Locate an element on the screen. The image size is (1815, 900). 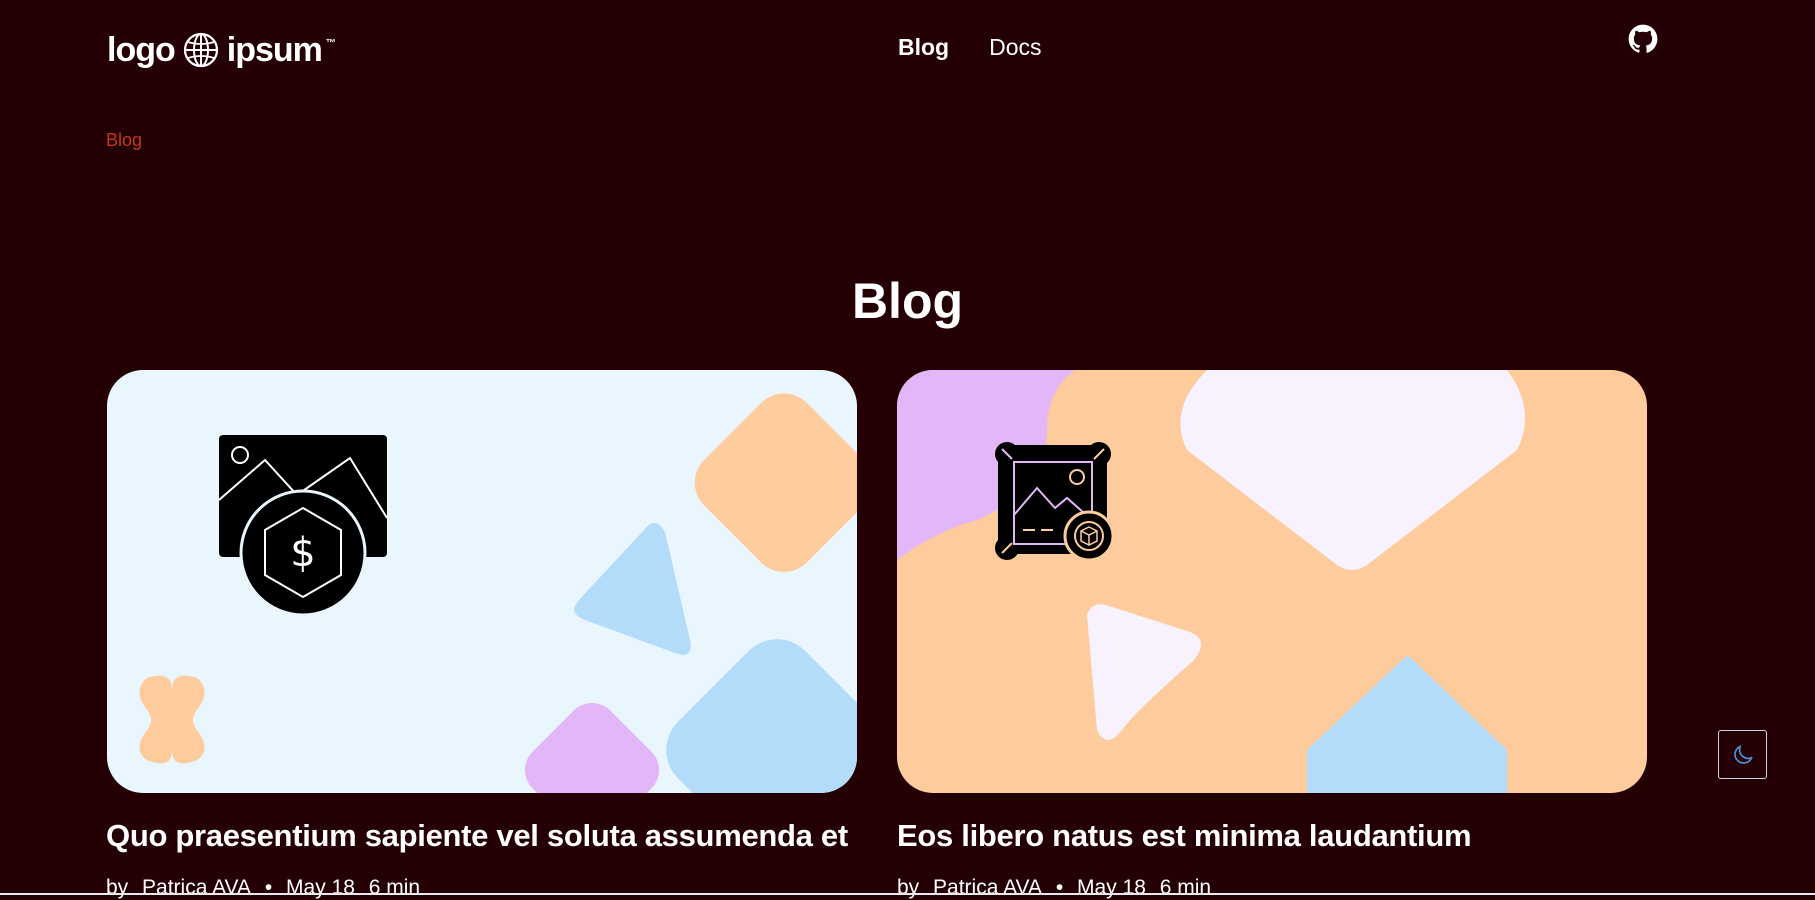
theme-toggle-button is located at coordinates (1742, 754).